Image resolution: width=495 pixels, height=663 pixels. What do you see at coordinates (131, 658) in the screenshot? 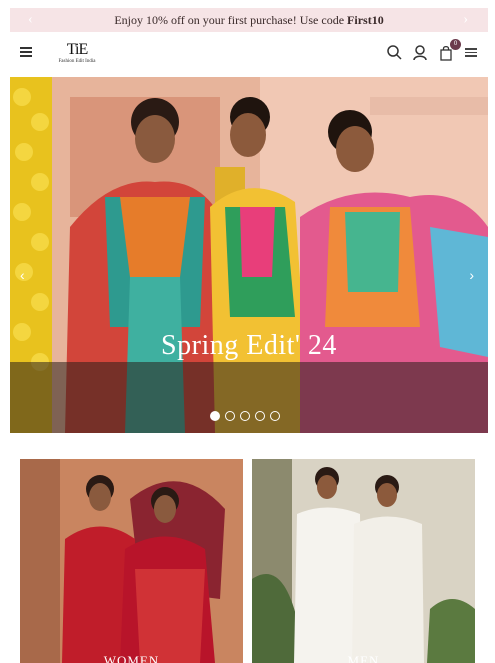
I see `category-label-women: WOMEN` at bounding box center [131, 658].